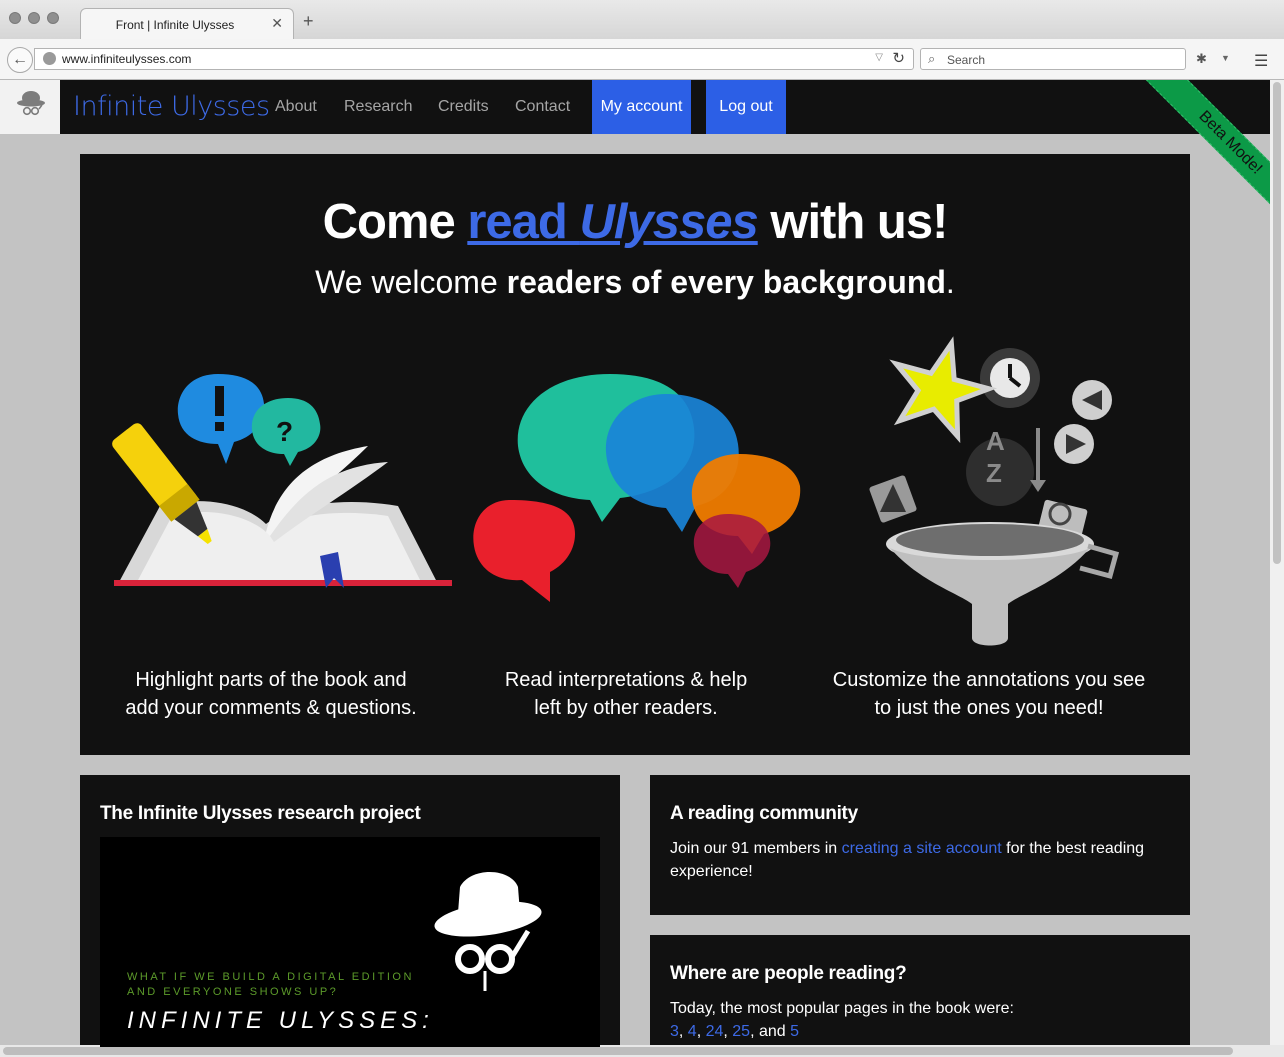 This screenshot has width=1284, height=1057. I want to click on popular-pages-title: Where are people reading?, so click(788, 973).